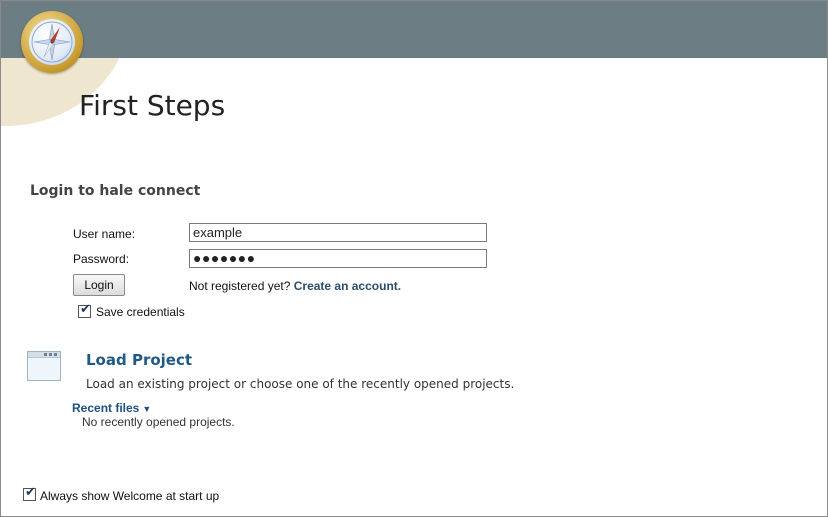 This screenshot has height=517, width=828. I want to click on compass-needle, so click(52, 42).